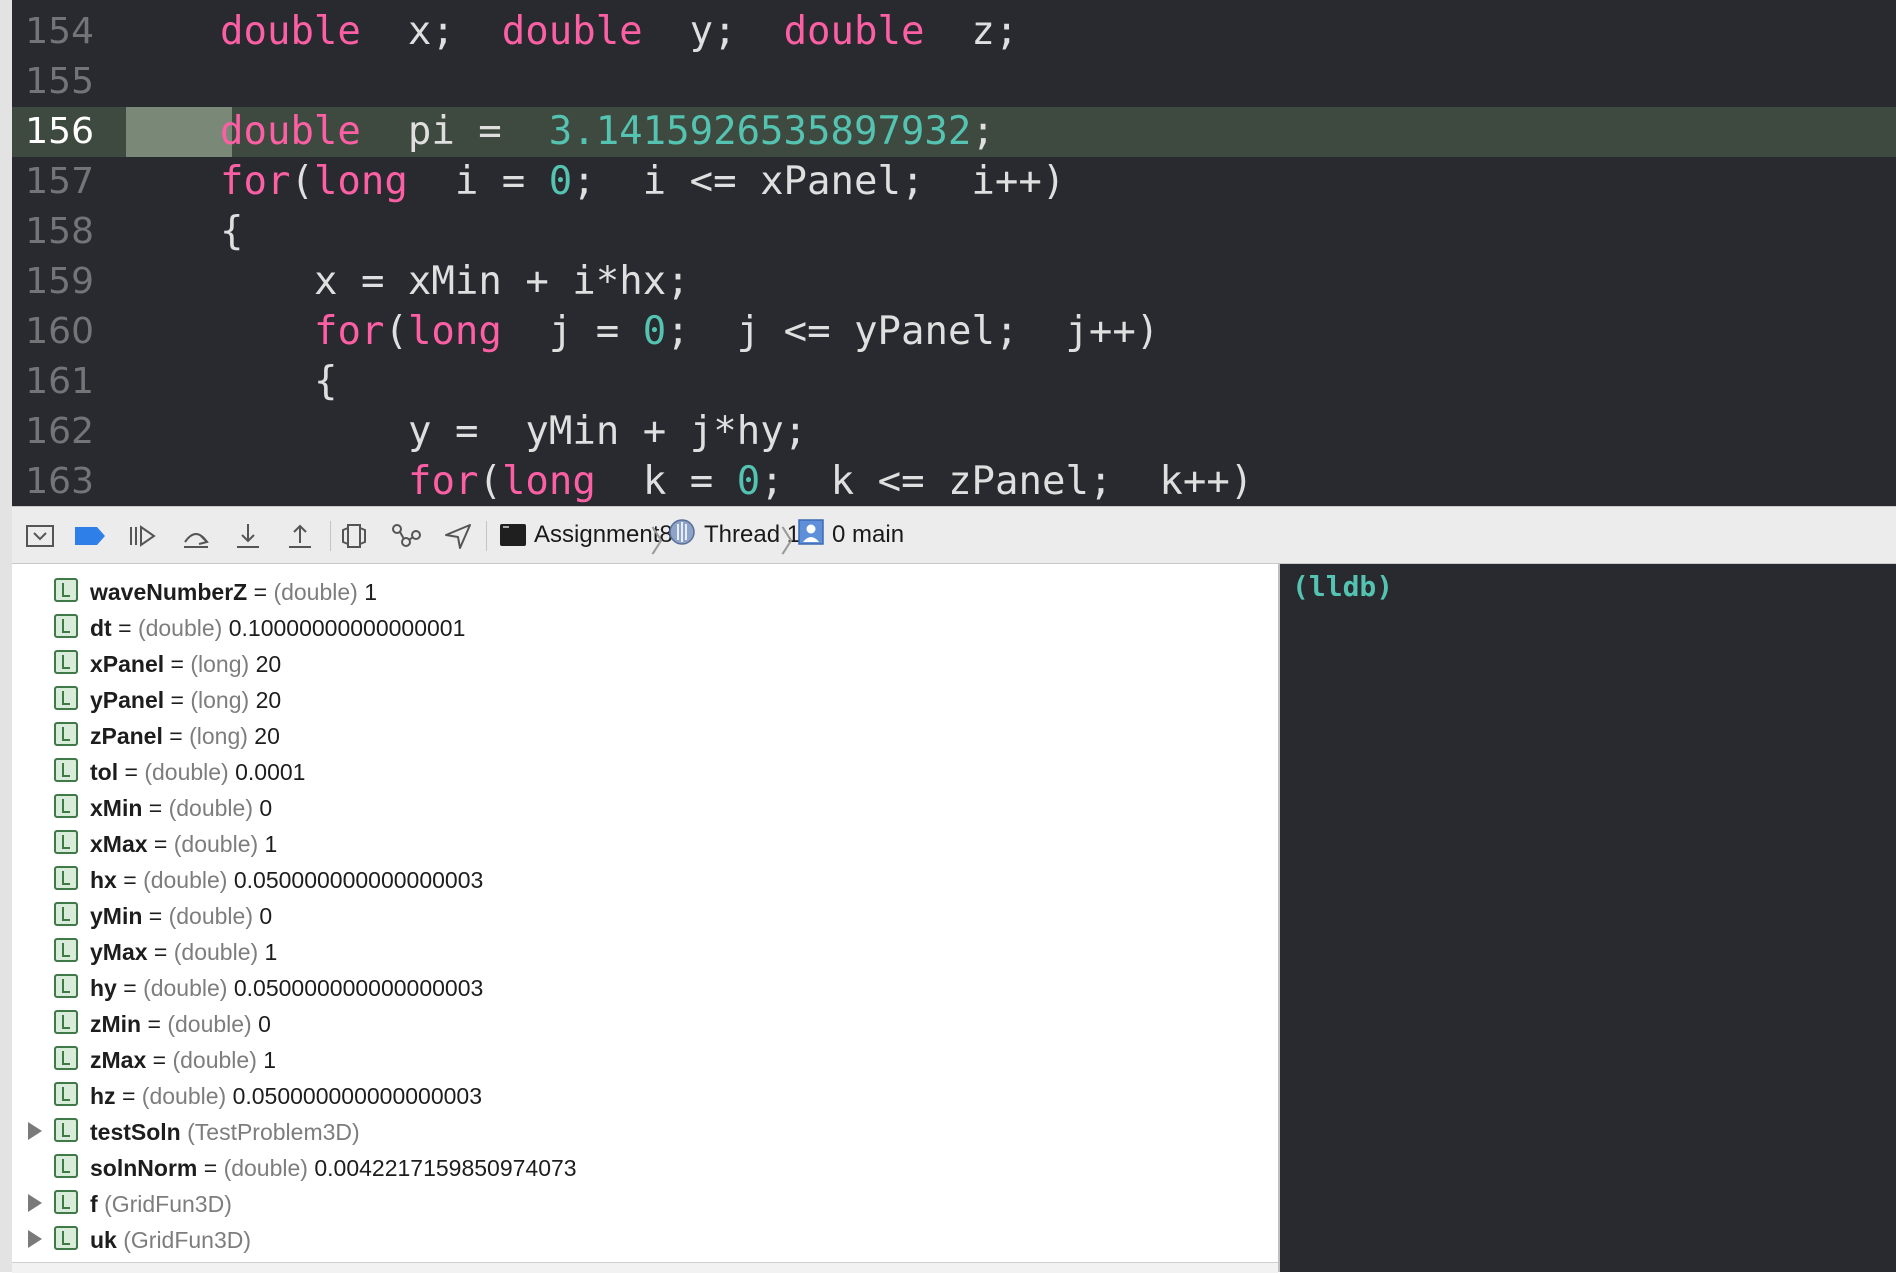 Image resolution: width=1896 pixels, height=1273 pixels. Describe the element at coordinates (645, 1060) in the screenshot. I see `variable-row: zMax = (double) 1` at that location.